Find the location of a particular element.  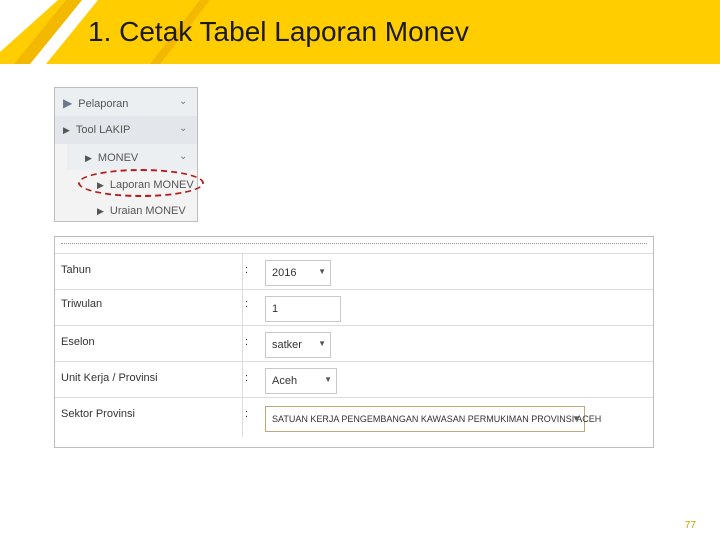

form-row-unit-kerja: Unit Kerja / Provinsi : Aceh ▼ is located at coordinates (354, 379).